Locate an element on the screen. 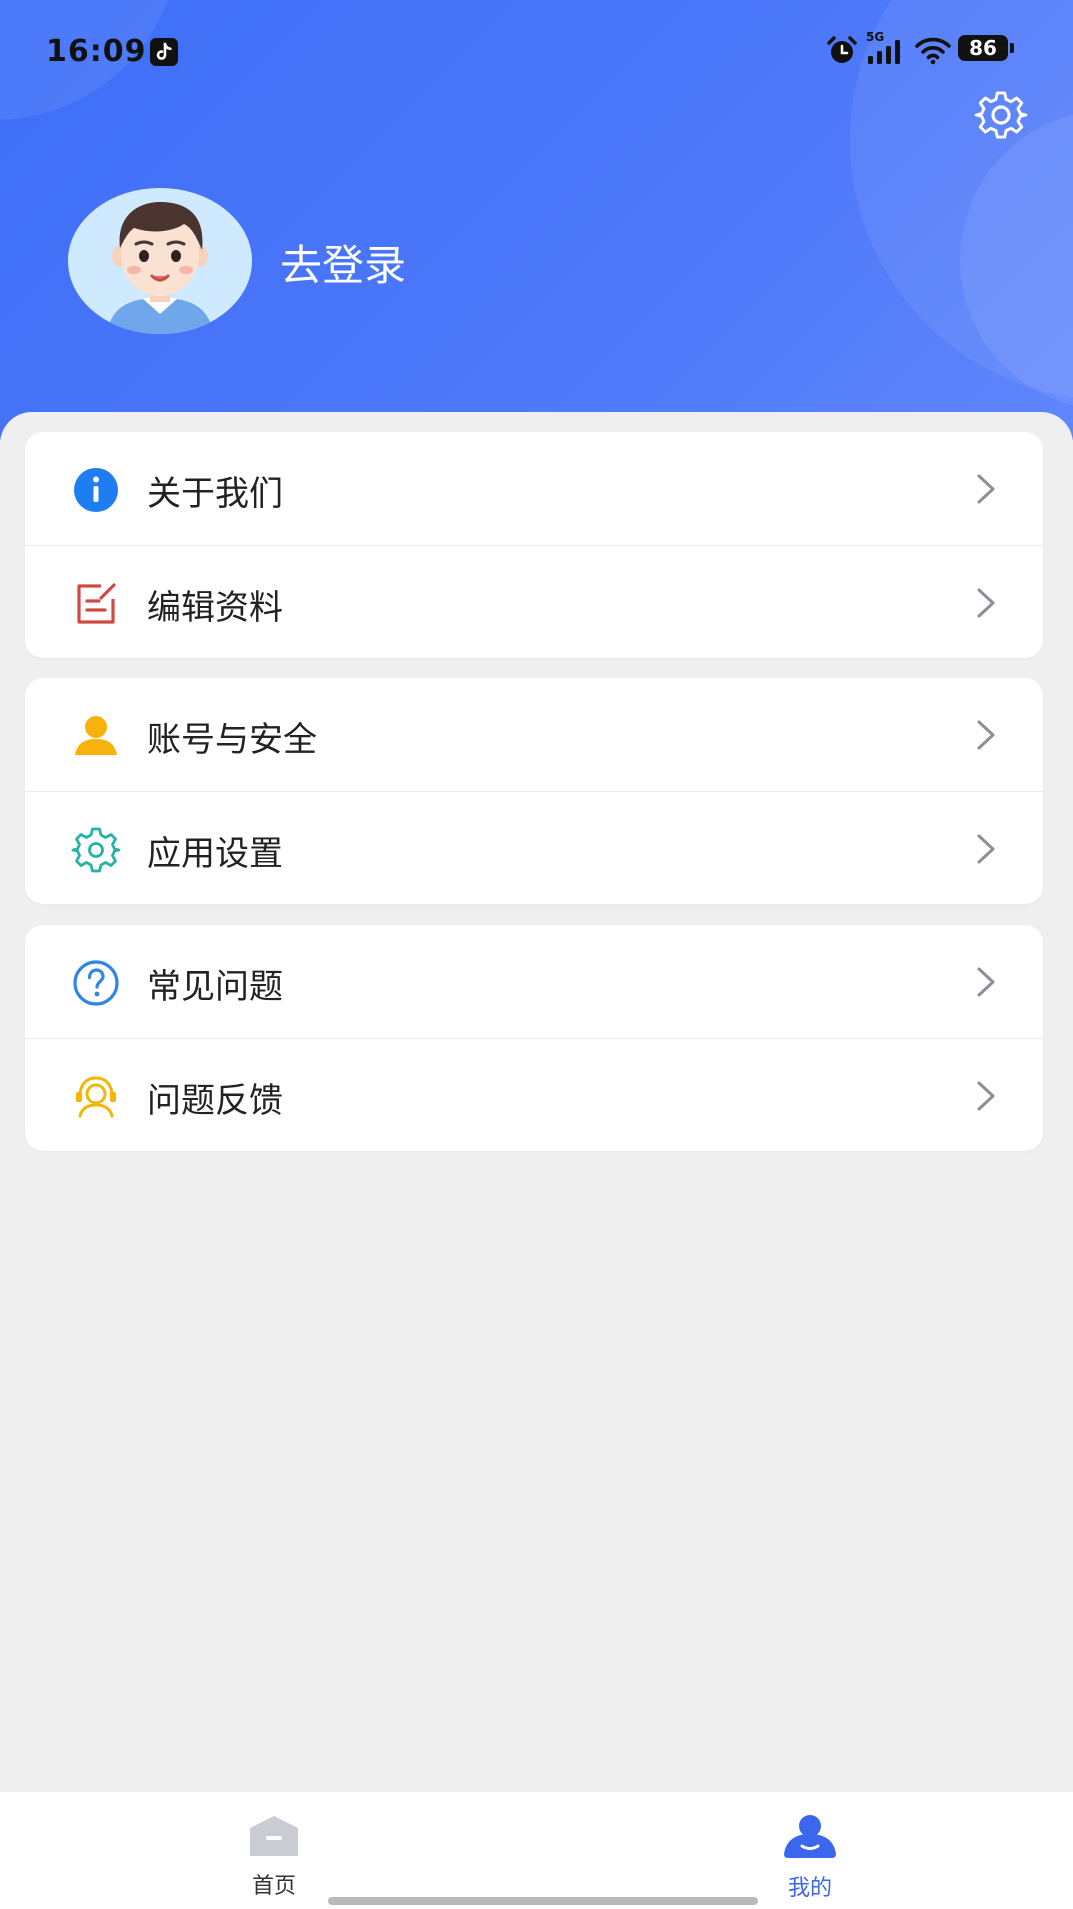 The height and width of the screenshot is (1909, 1073). user-profile-icon is located at coordinates (810, 1836).